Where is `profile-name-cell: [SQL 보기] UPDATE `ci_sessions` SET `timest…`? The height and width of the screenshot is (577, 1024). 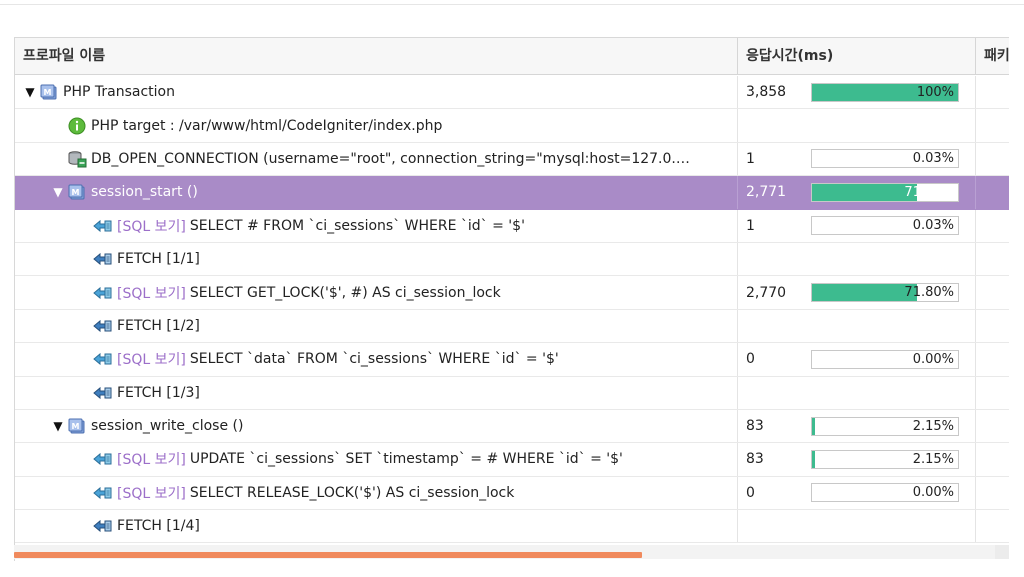
profile-name-cell: [SQL 보기] UPDATE `ci_sessions` SET `timest… is located at coordinates (376, 459).